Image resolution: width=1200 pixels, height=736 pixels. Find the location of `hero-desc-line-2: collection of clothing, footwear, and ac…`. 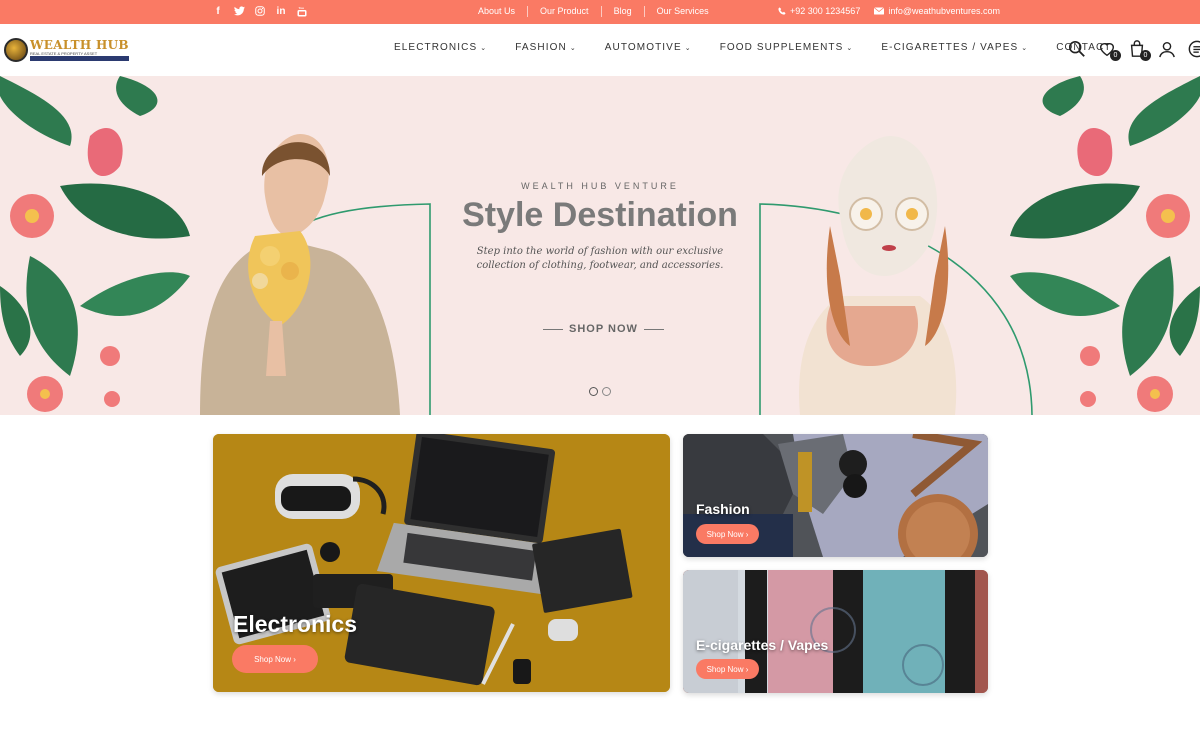

hero-desc-line-2: collection of clothing, footwear, and ac… is located at coordinates (600, 265).